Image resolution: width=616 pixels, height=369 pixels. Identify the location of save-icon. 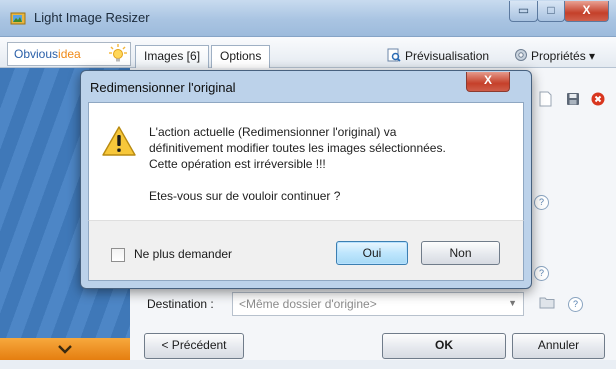
(573, 99).